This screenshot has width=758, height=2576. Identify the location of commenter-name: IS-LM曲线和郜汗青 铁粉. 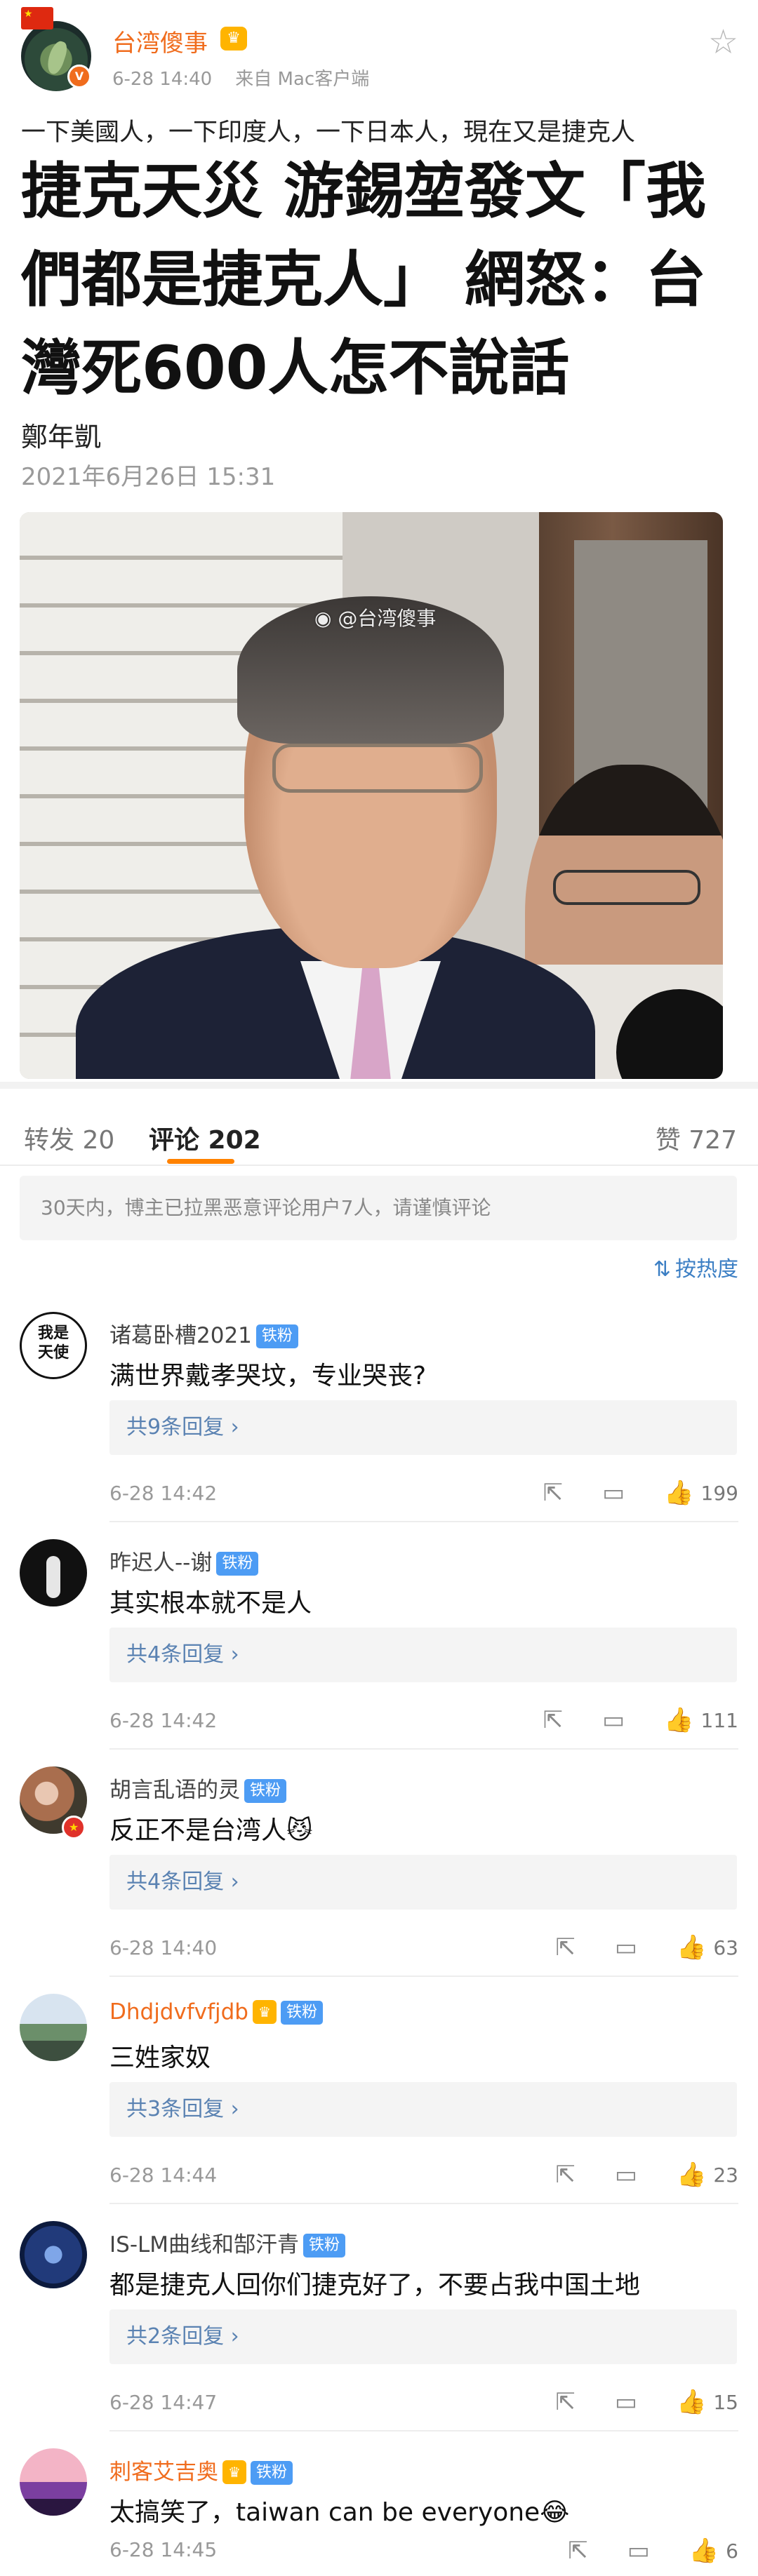
(227, 2242).